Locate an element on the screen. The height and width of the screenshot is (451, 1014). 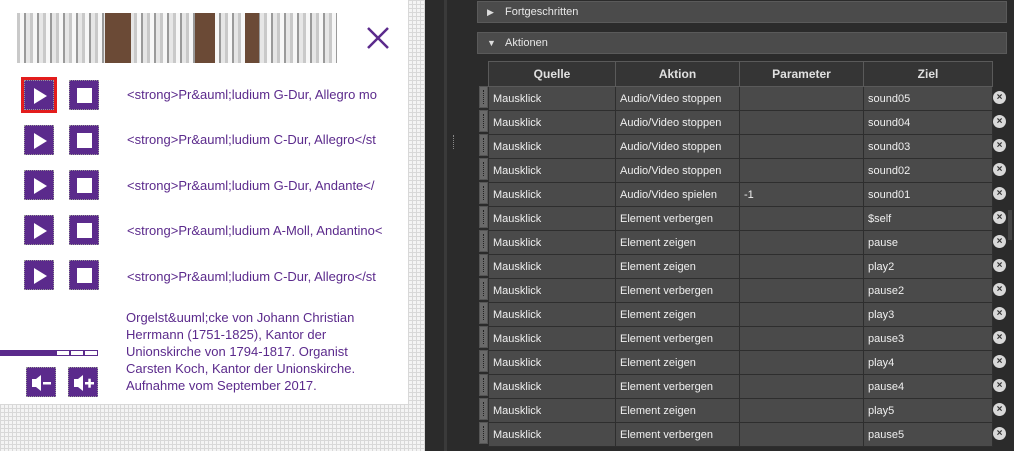
cell-ziel: pause4 is located at coordinates (928, 386).